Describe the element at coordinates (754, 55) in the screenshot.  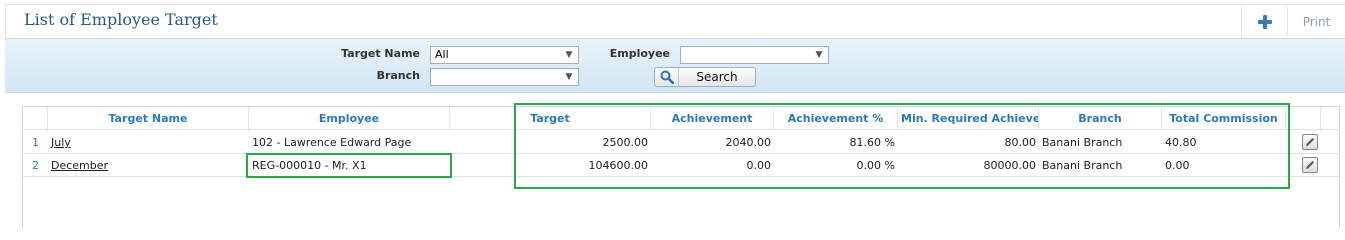
I see `employee-select: ▼` at that location.